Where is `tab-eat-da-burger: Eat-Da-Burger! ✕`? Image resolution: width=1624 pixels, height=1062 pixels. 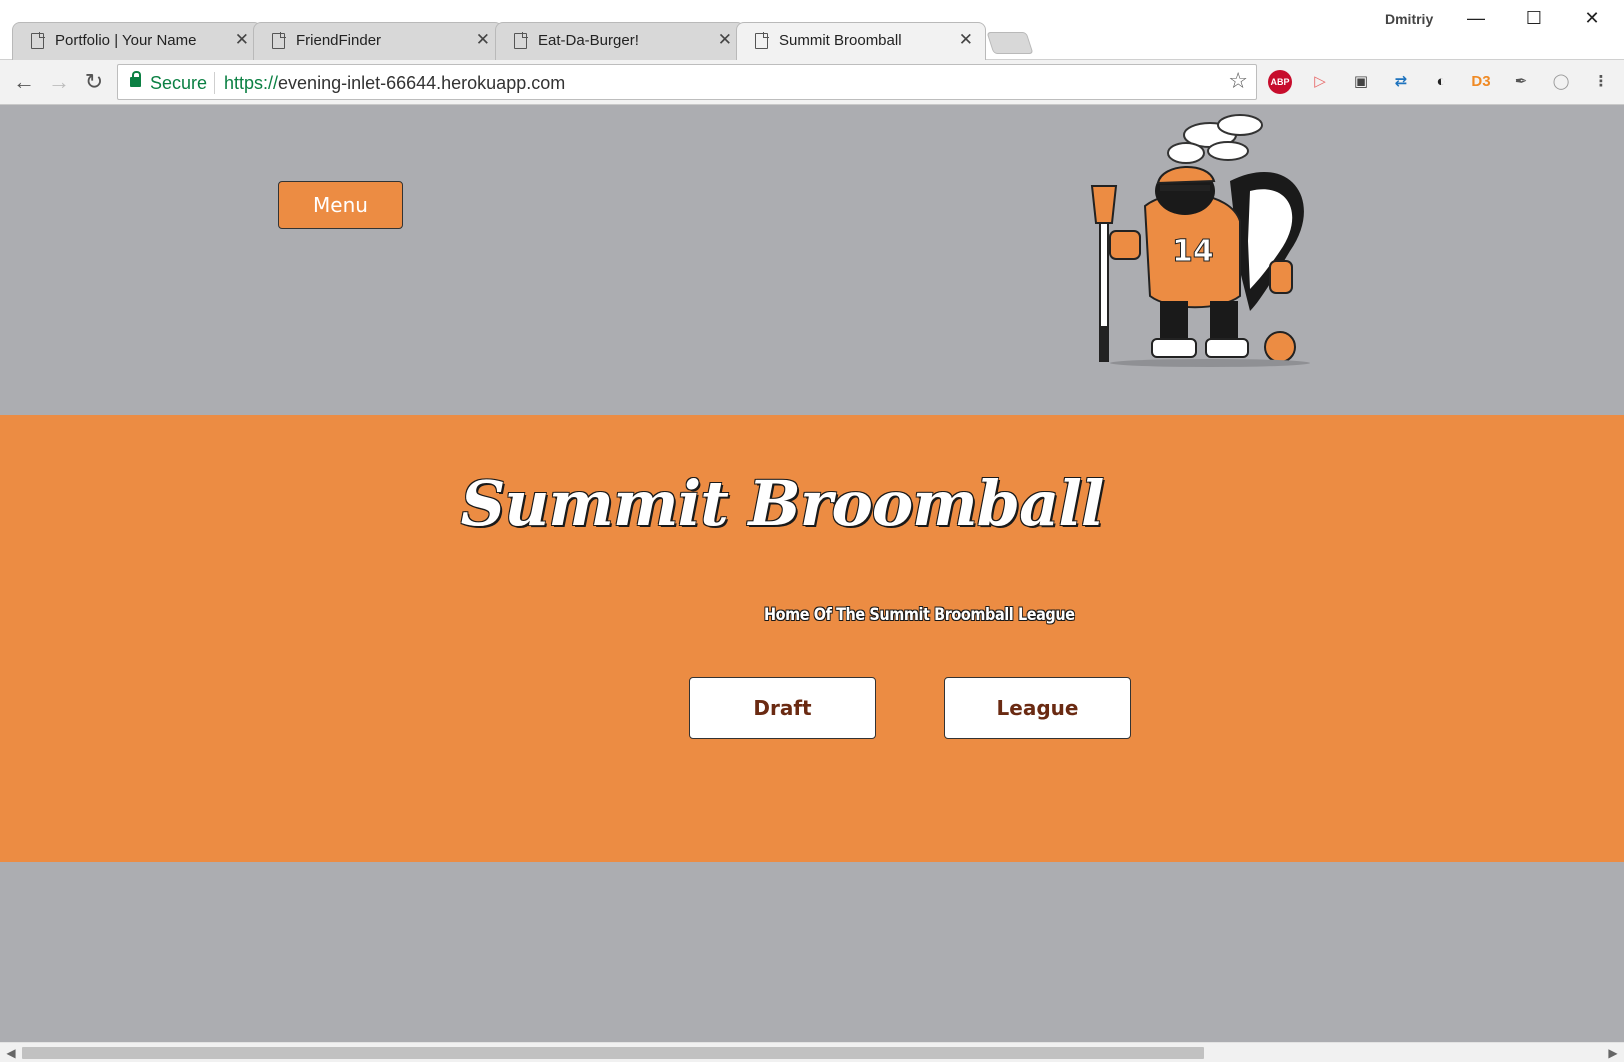
tab-eat-da-burger: Eat-Da-Burger! ✕ is located at coordinates (620, 41).